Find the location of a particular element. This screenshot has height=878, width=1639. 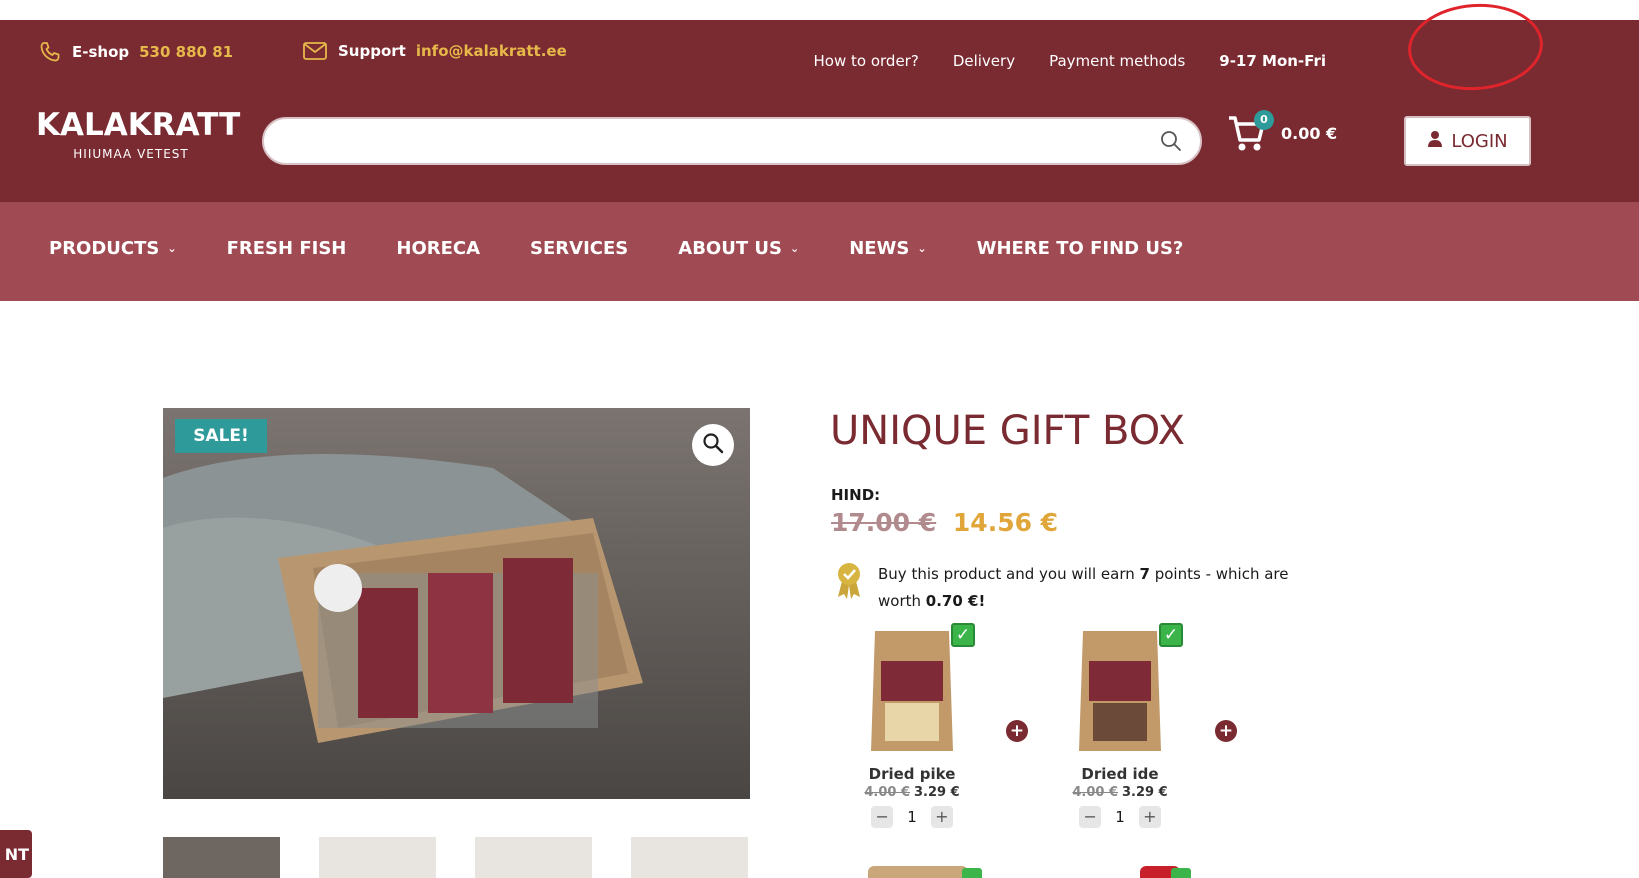

opening-hours: 9-17 Mon-Fri is located at coordinates (1272, 61).